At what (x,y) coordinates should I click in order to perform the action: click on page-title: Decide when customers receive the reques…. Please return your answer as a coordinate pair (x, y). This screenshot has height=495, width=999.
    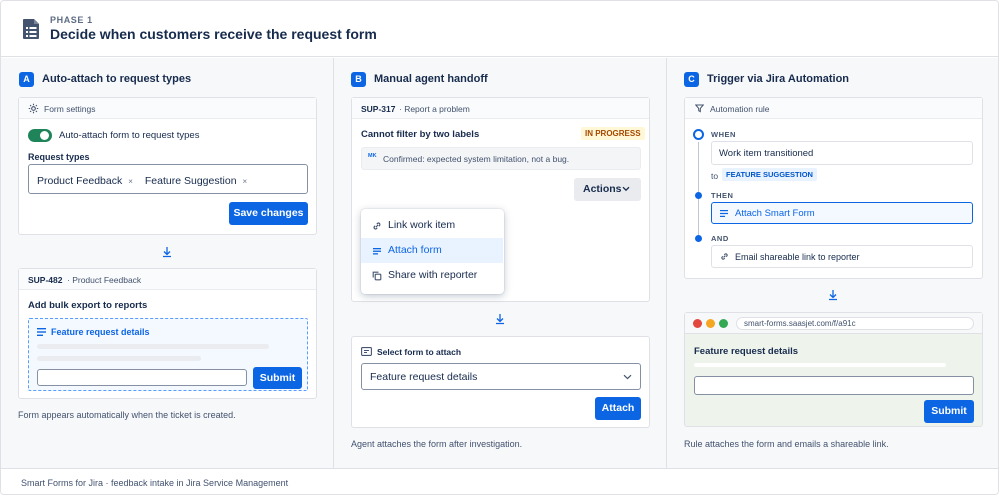
    Looking at the image, I should click on (213, 34).